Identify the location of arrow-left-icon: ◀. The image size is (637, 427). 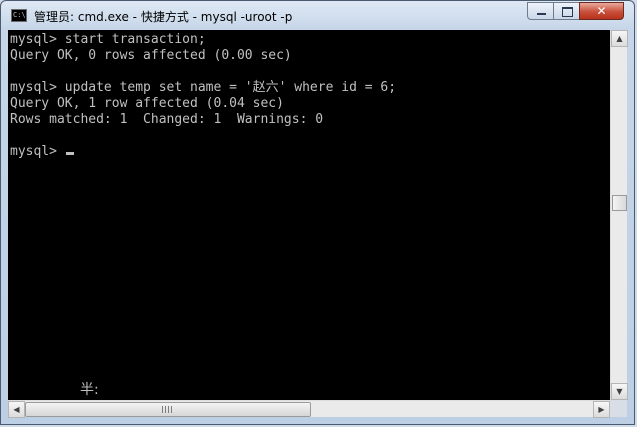
(16, 409).